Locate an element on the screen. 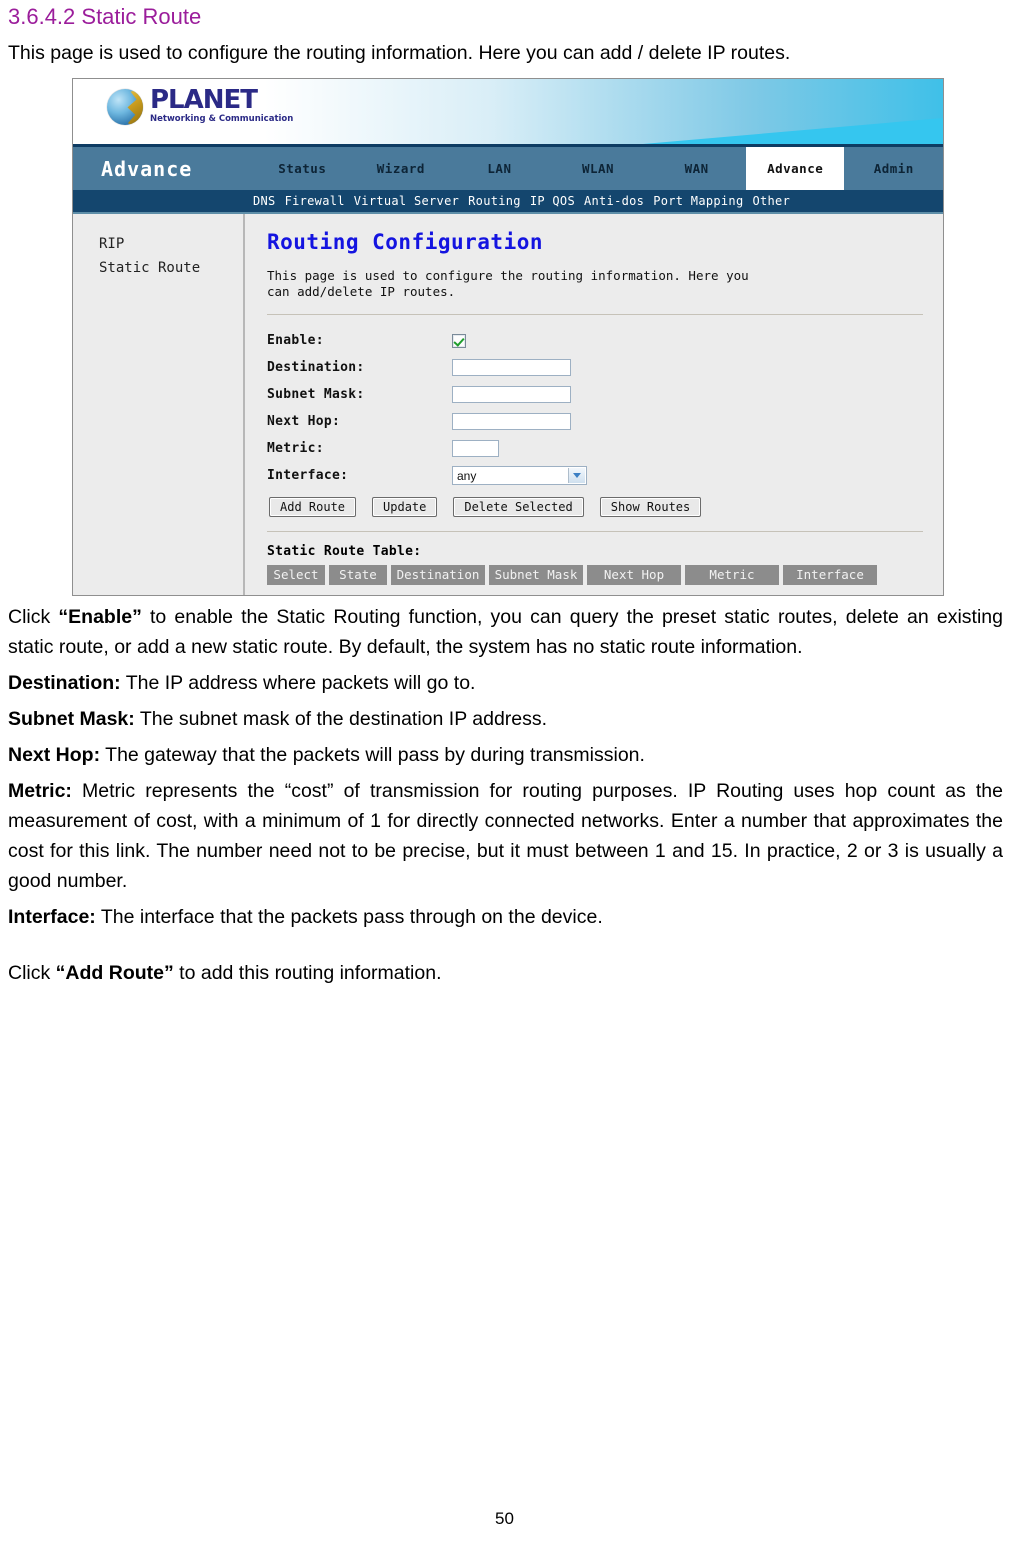  chevron-down-icon is located at coordinates (576, 475).